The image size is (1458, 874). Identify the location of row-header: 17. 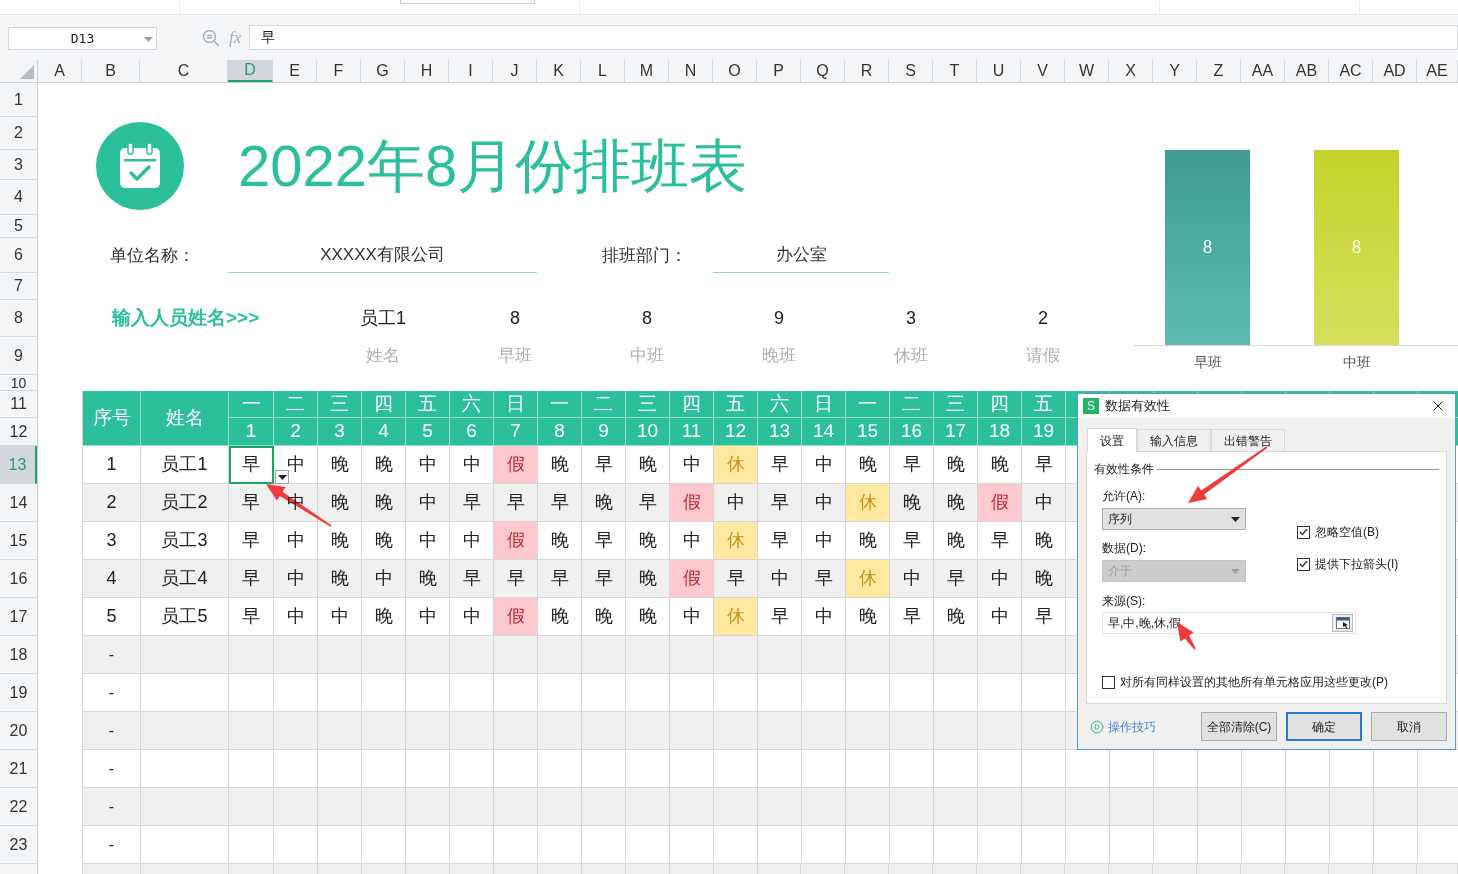
(18, 617).